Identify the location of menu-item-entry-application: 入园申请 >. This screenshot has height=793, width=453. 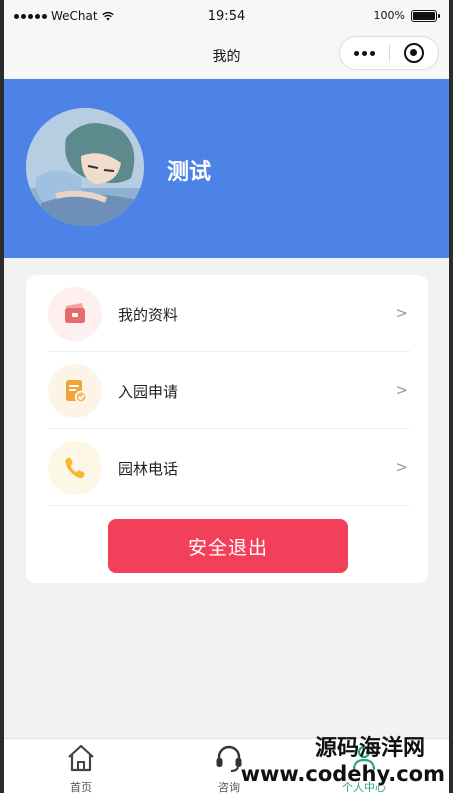
(229, 390).